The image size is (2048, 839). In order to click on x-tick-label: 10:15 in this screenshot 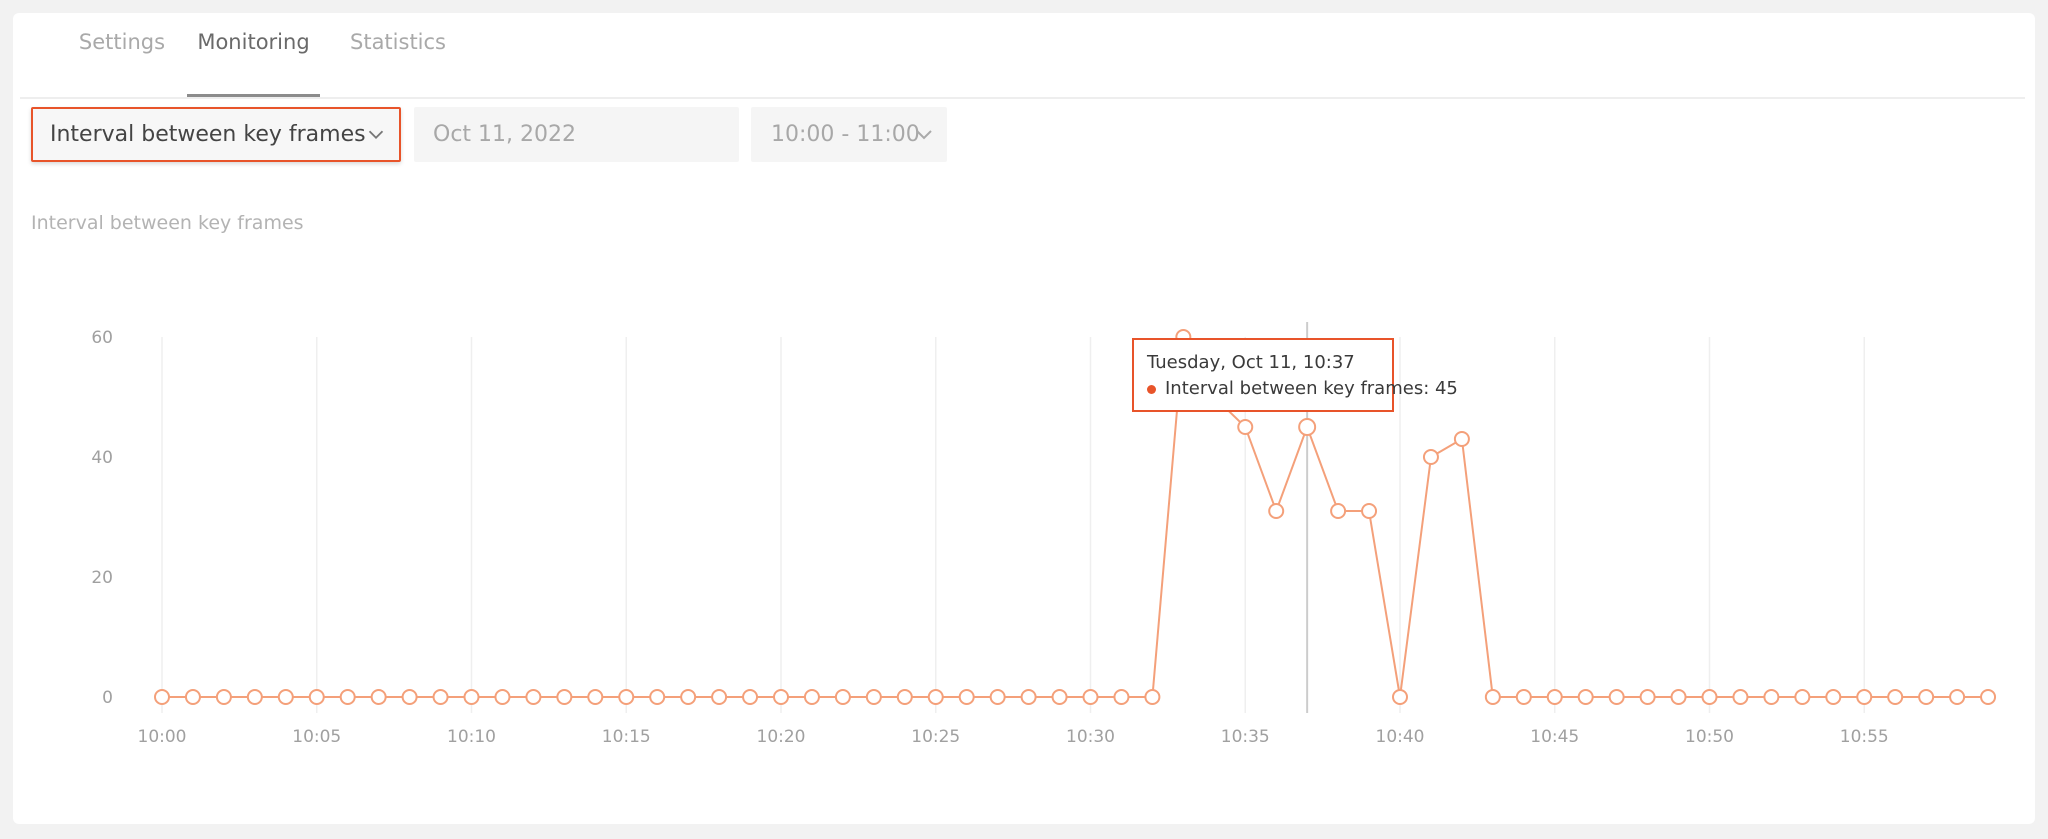, I will do `click(626, 737)`.